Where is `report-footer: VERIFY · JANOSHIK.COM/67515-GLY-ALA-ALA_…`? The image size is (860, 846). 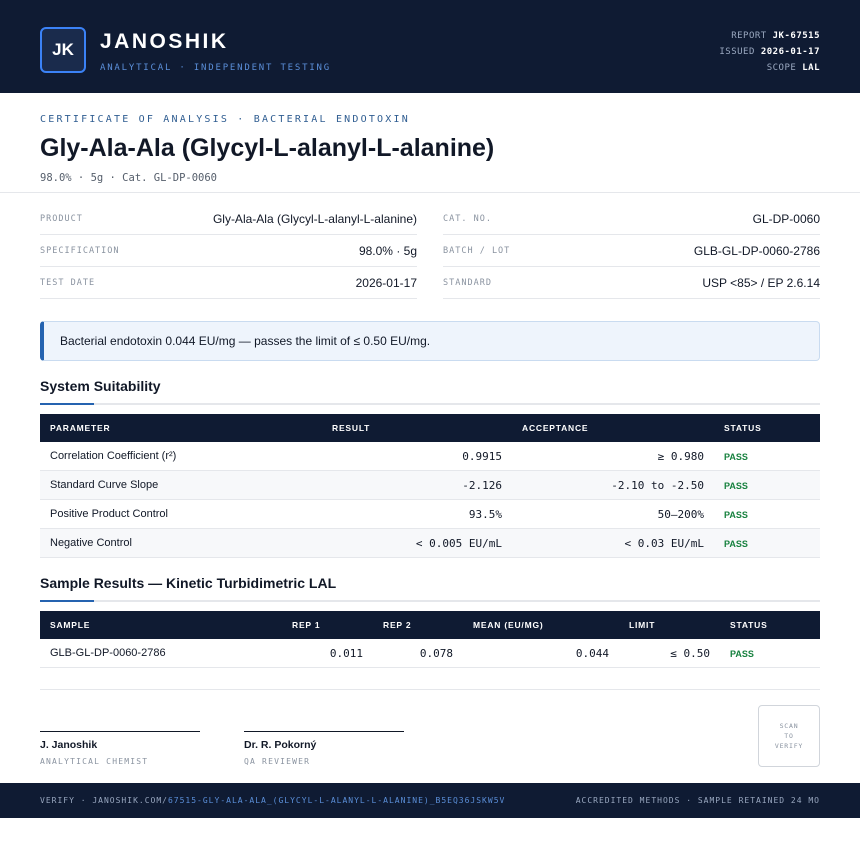
report-footer: VERIFY · JANOSHIK.COM/67515-GLY-ALA-ALA_… is located at coordinates (430, 800).